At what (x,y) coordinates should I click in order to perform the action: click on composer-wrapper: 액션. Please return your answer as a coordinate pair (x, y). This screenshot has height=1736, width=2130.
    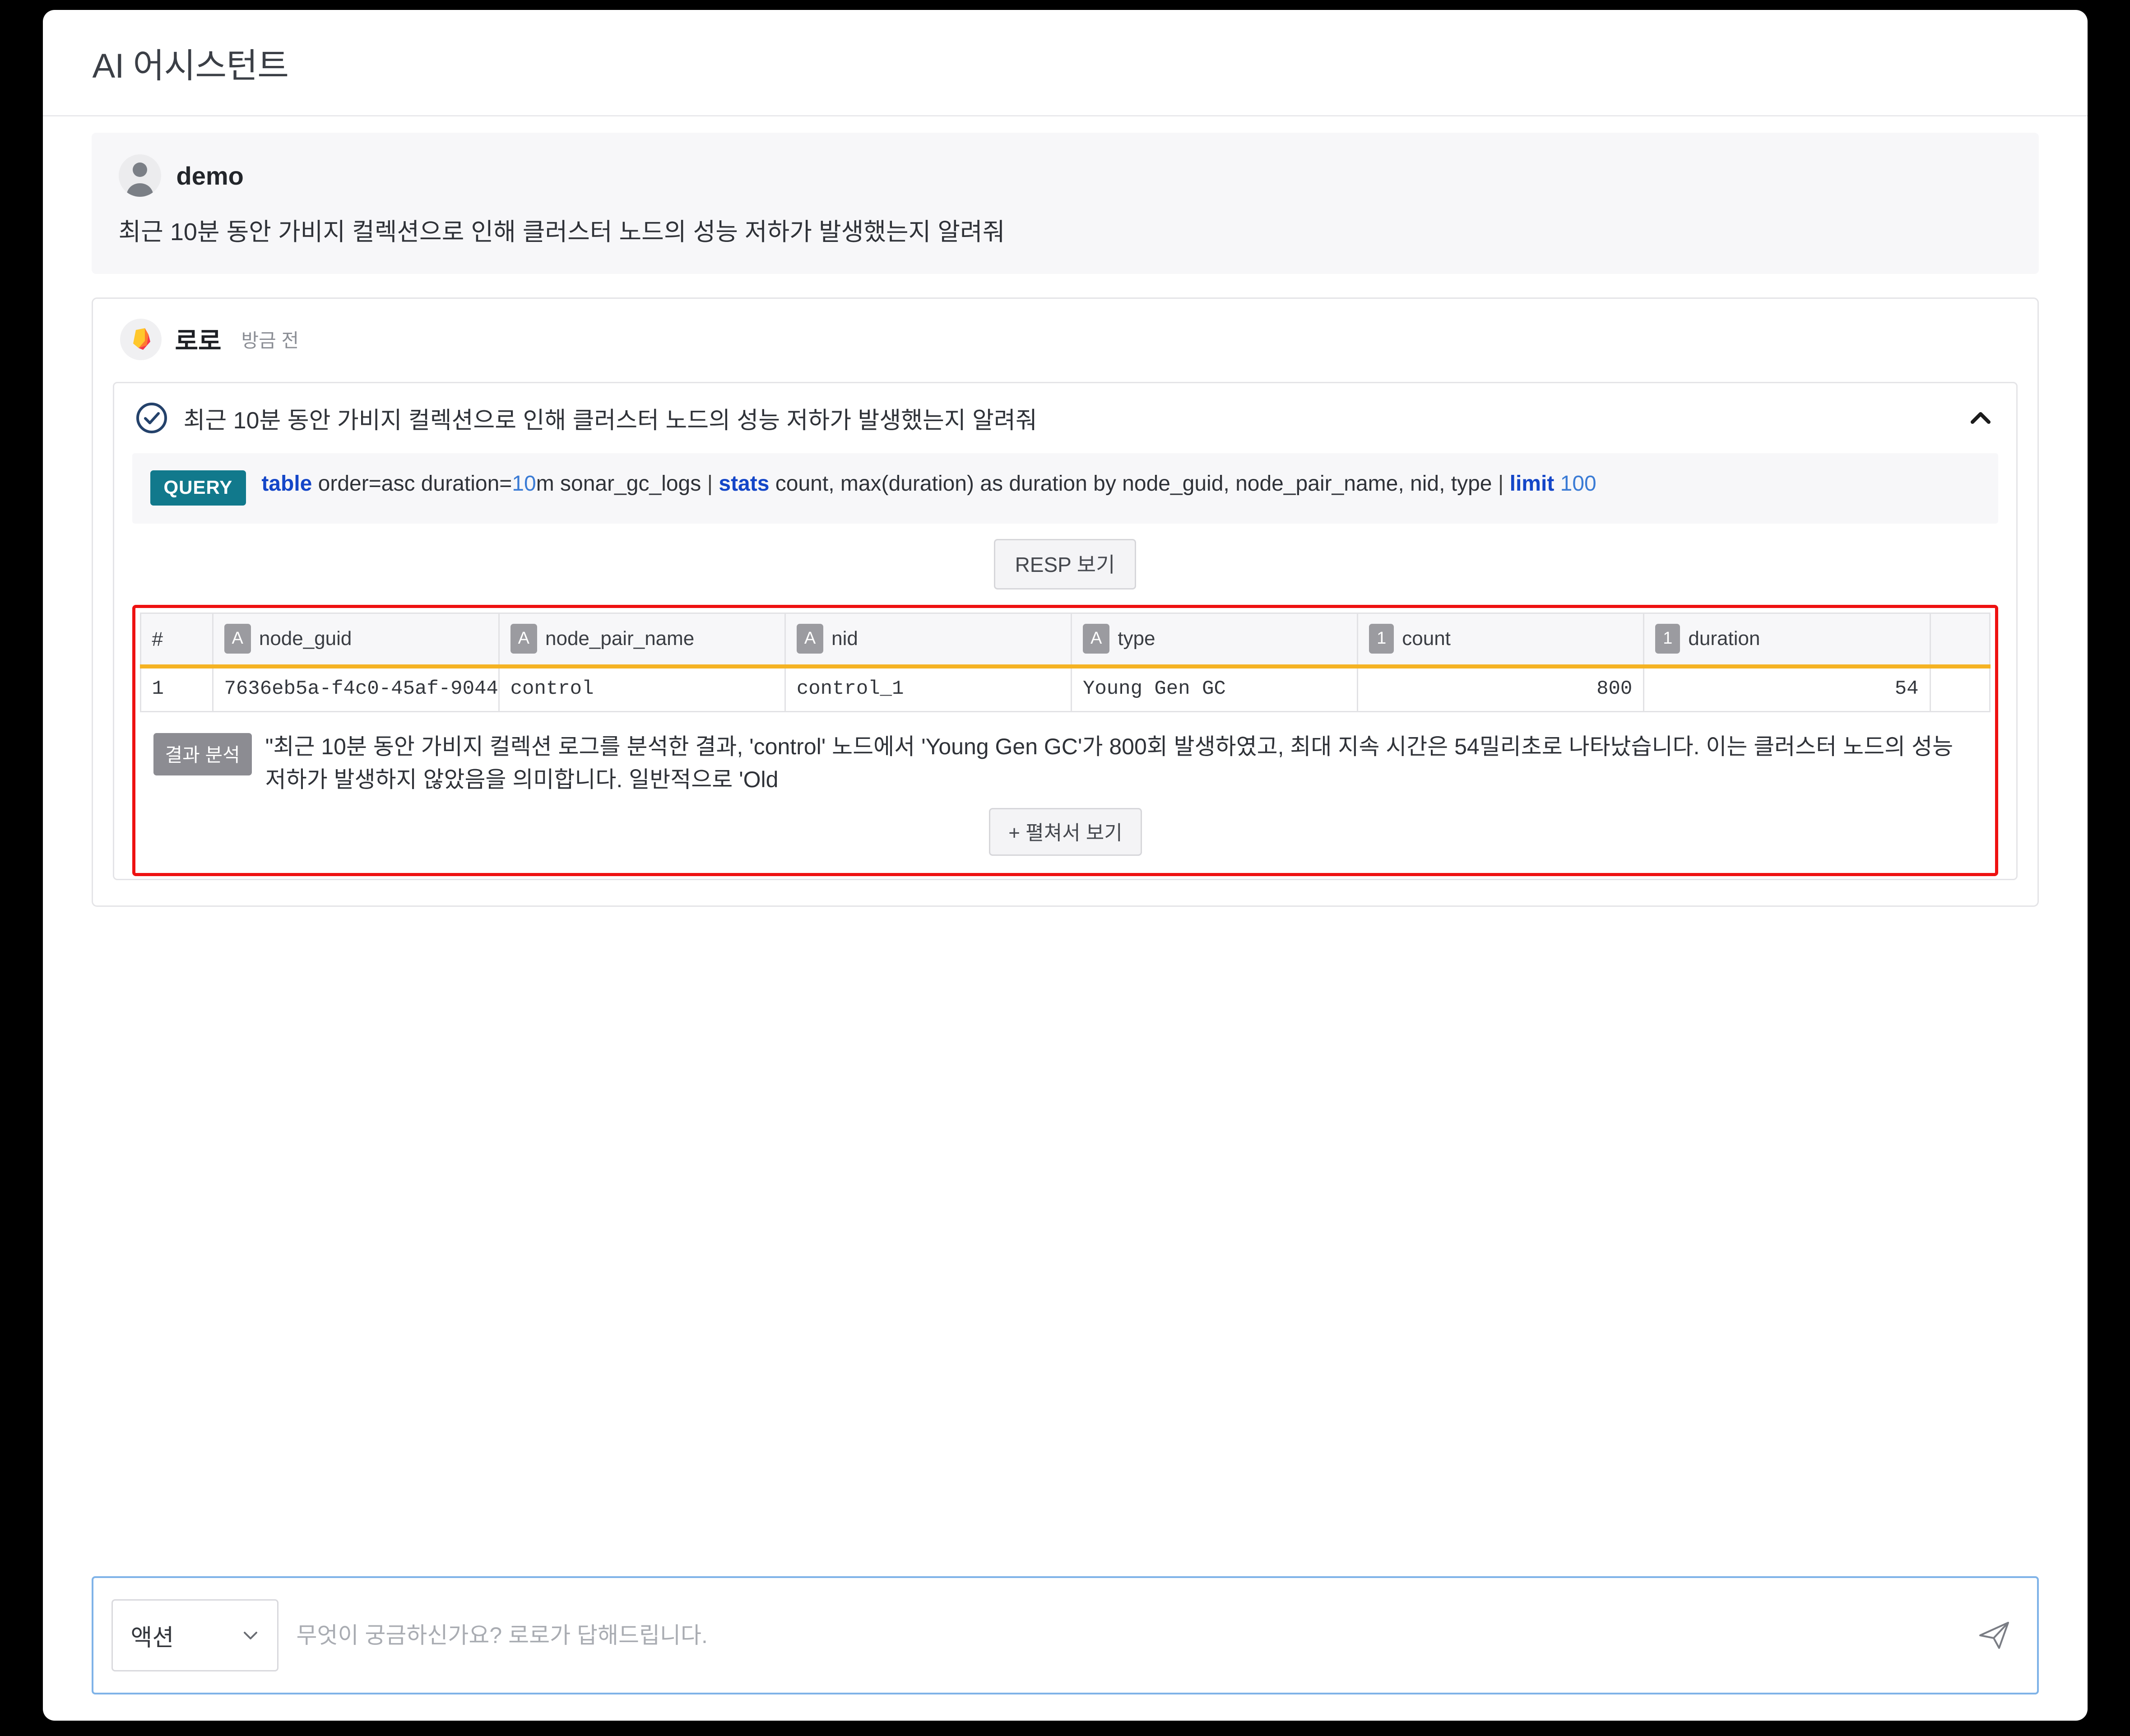
    Looking at the image, I should click on (1065, 1649).